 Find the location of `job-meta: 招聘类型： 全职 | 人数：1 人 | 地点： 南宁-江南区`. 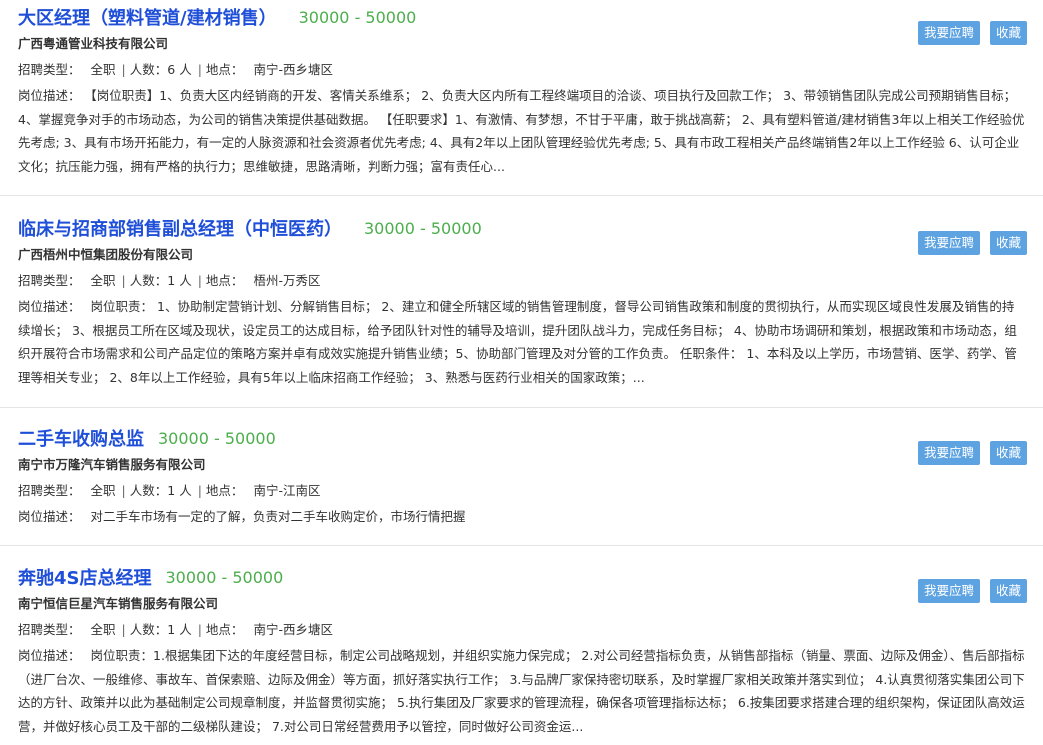

job-meta: 招聘类型： 全职 | 人数：1 人 | 地点： 南宁-江南区 is located at coordinates (169, 490).